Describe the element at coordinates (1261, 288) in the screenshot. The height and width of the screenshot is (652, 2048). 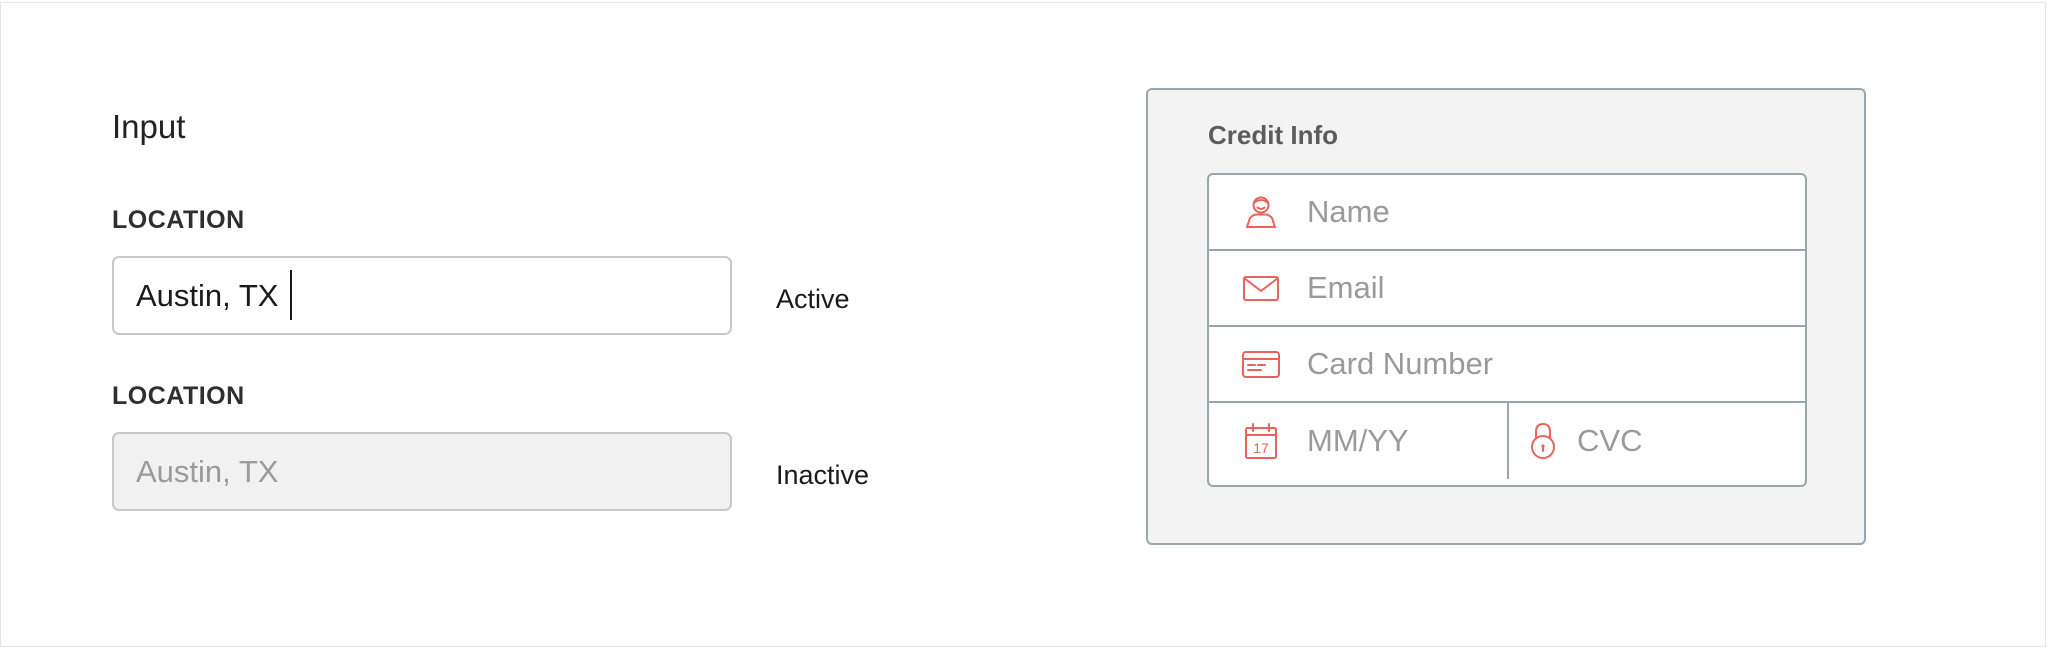
I see `envelope-icon` at that location.